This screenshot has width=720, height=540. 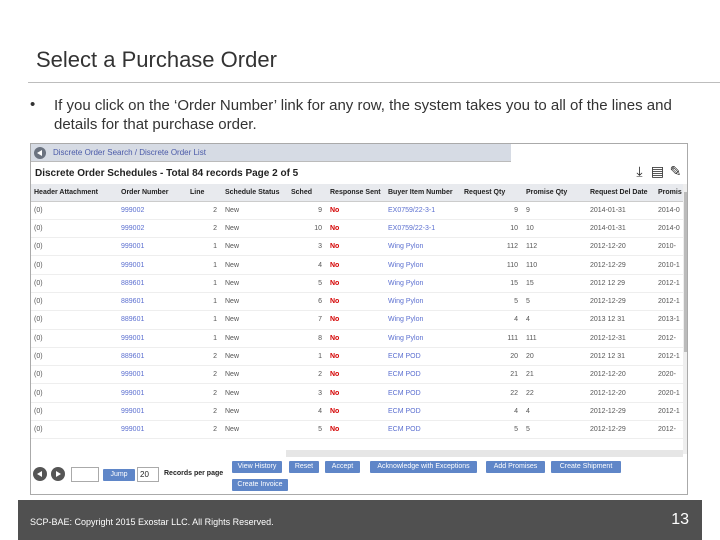 What do you see at coordinates (639, 171) in the screenshot?
I see `download-icon: ⤓` at bounding box center [639, 171].